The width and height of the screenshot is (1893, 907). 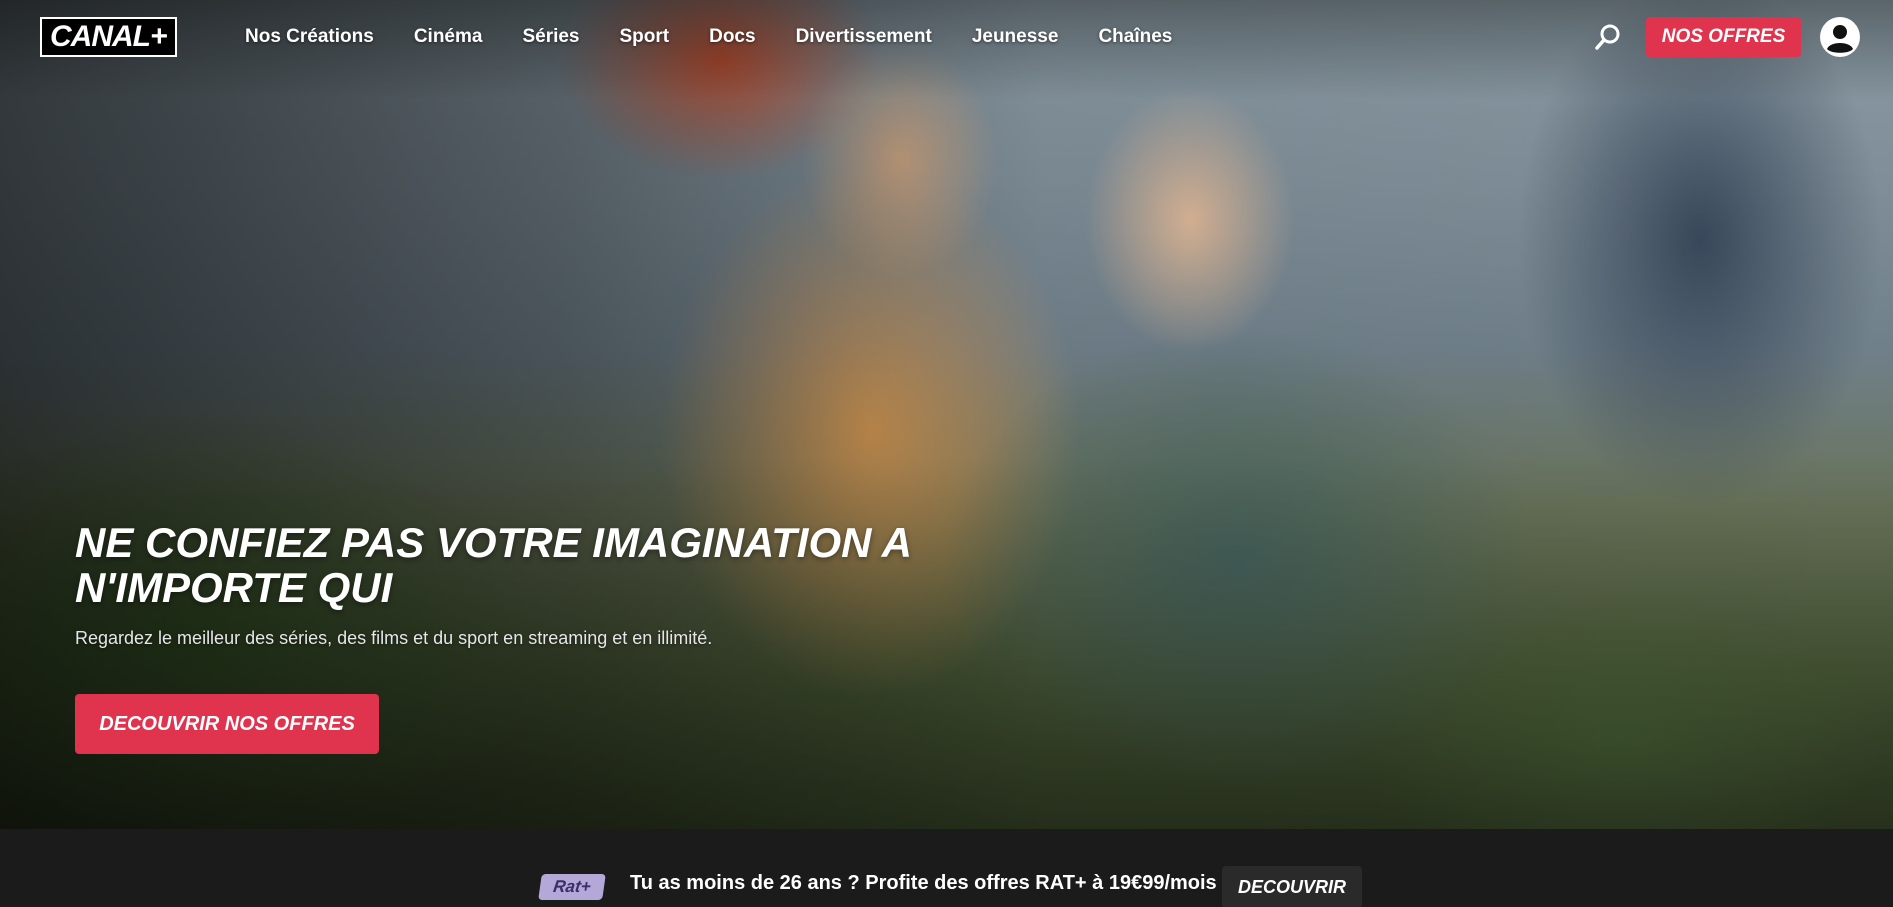 I want to click on nav-item-divertissement: Divertissement, so click(x=864, y=37).